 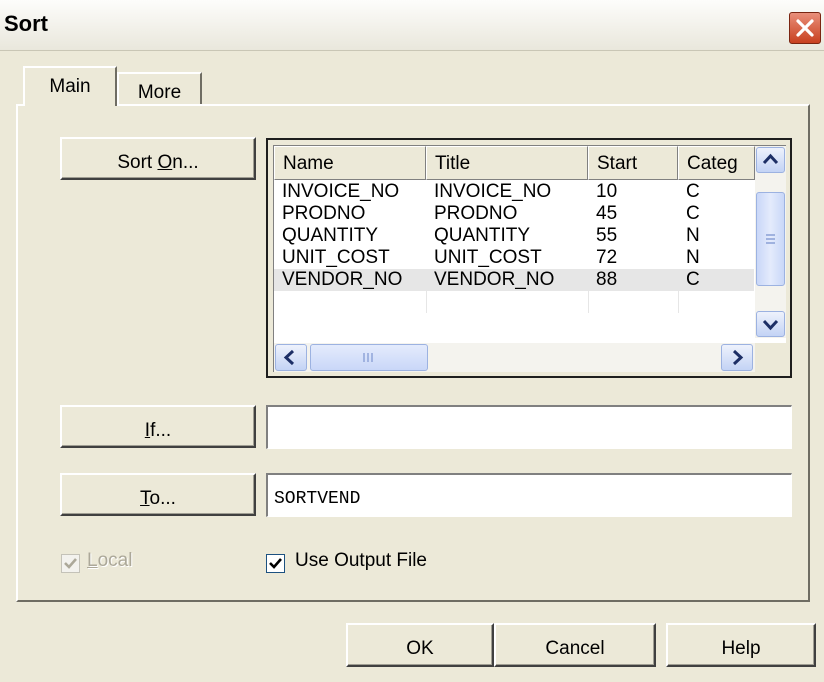 I want to click on cell-name: UNIT_COST, so click(x=336, y=257).